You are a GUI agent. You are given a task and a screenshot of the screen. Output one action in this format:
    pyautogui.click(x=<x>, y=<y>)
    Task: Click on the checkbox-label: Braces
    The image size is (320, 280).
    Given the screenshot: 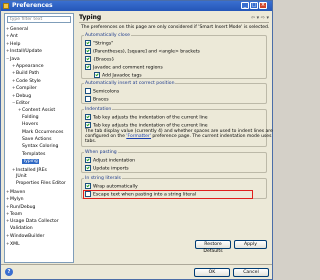 What is the action you would take?
    pyautogui.click(x=101, y=100)
    